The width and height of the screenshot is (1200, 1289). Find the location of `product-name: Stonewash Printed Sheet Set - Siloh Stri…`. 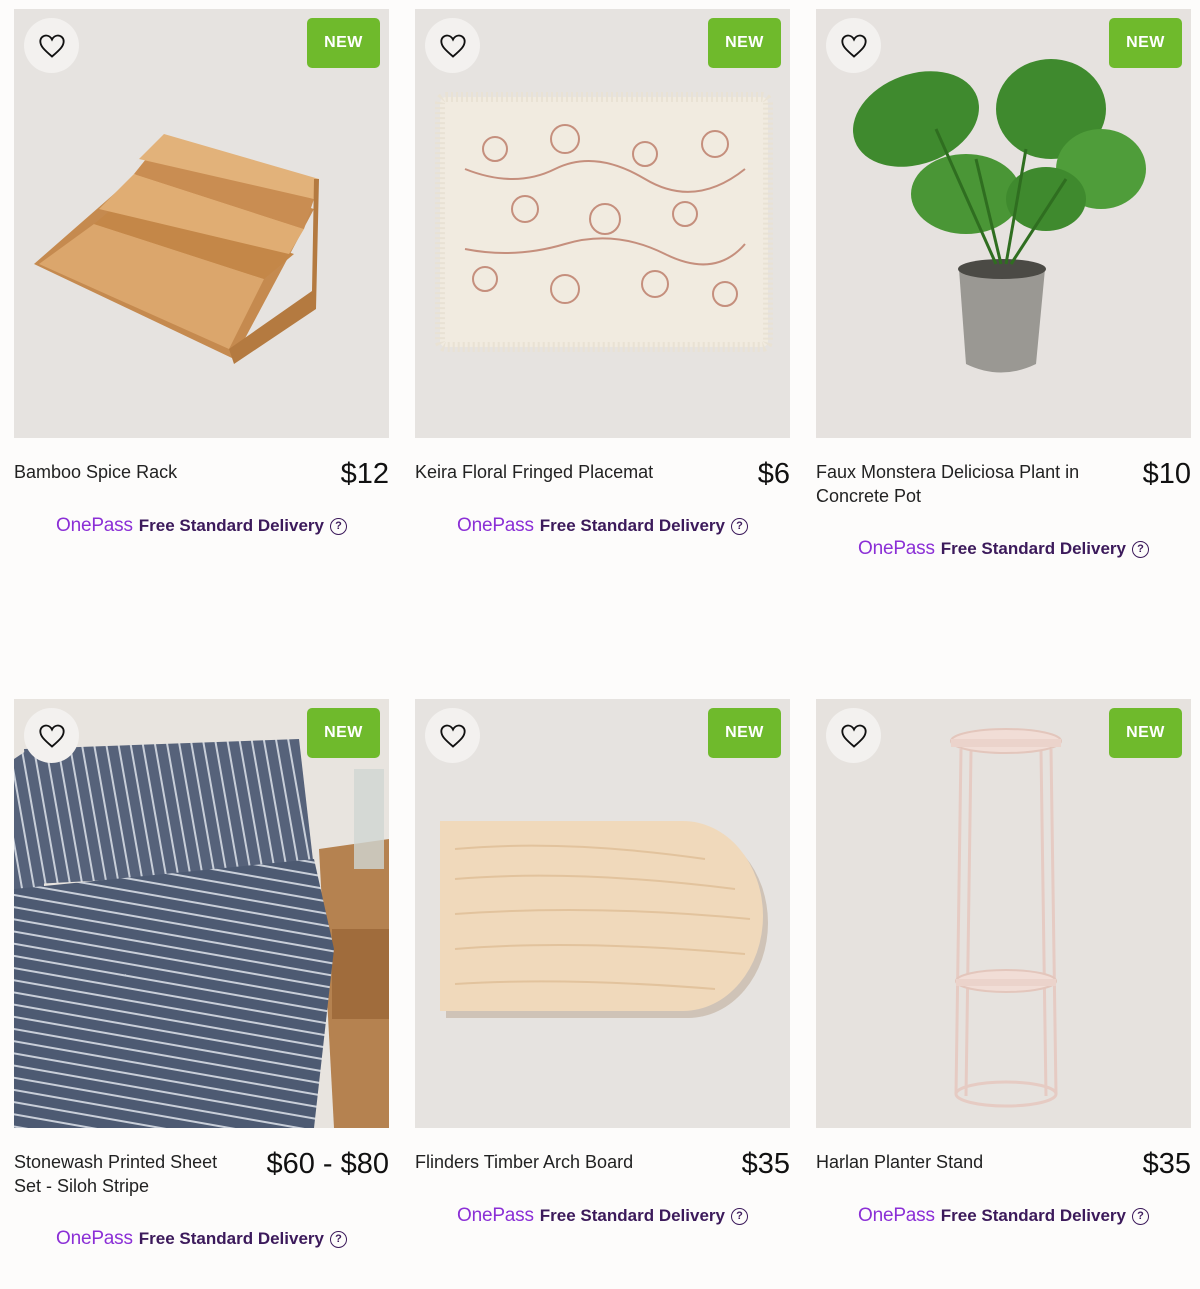

product-name: Stonewash Printed Sheet Set - Siloh Stri… is located at coordinates (126, 1174).